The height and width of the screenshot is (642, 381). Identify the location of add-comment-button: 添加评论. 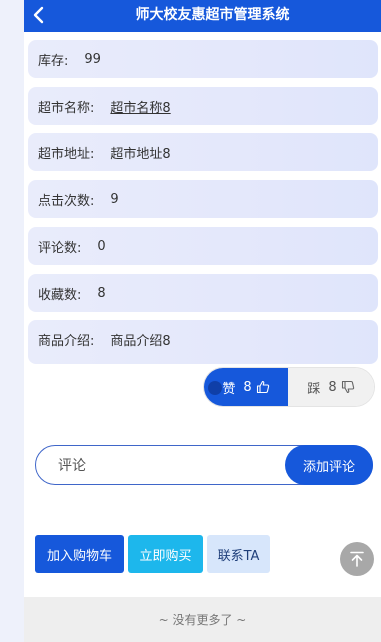
(329, 465).